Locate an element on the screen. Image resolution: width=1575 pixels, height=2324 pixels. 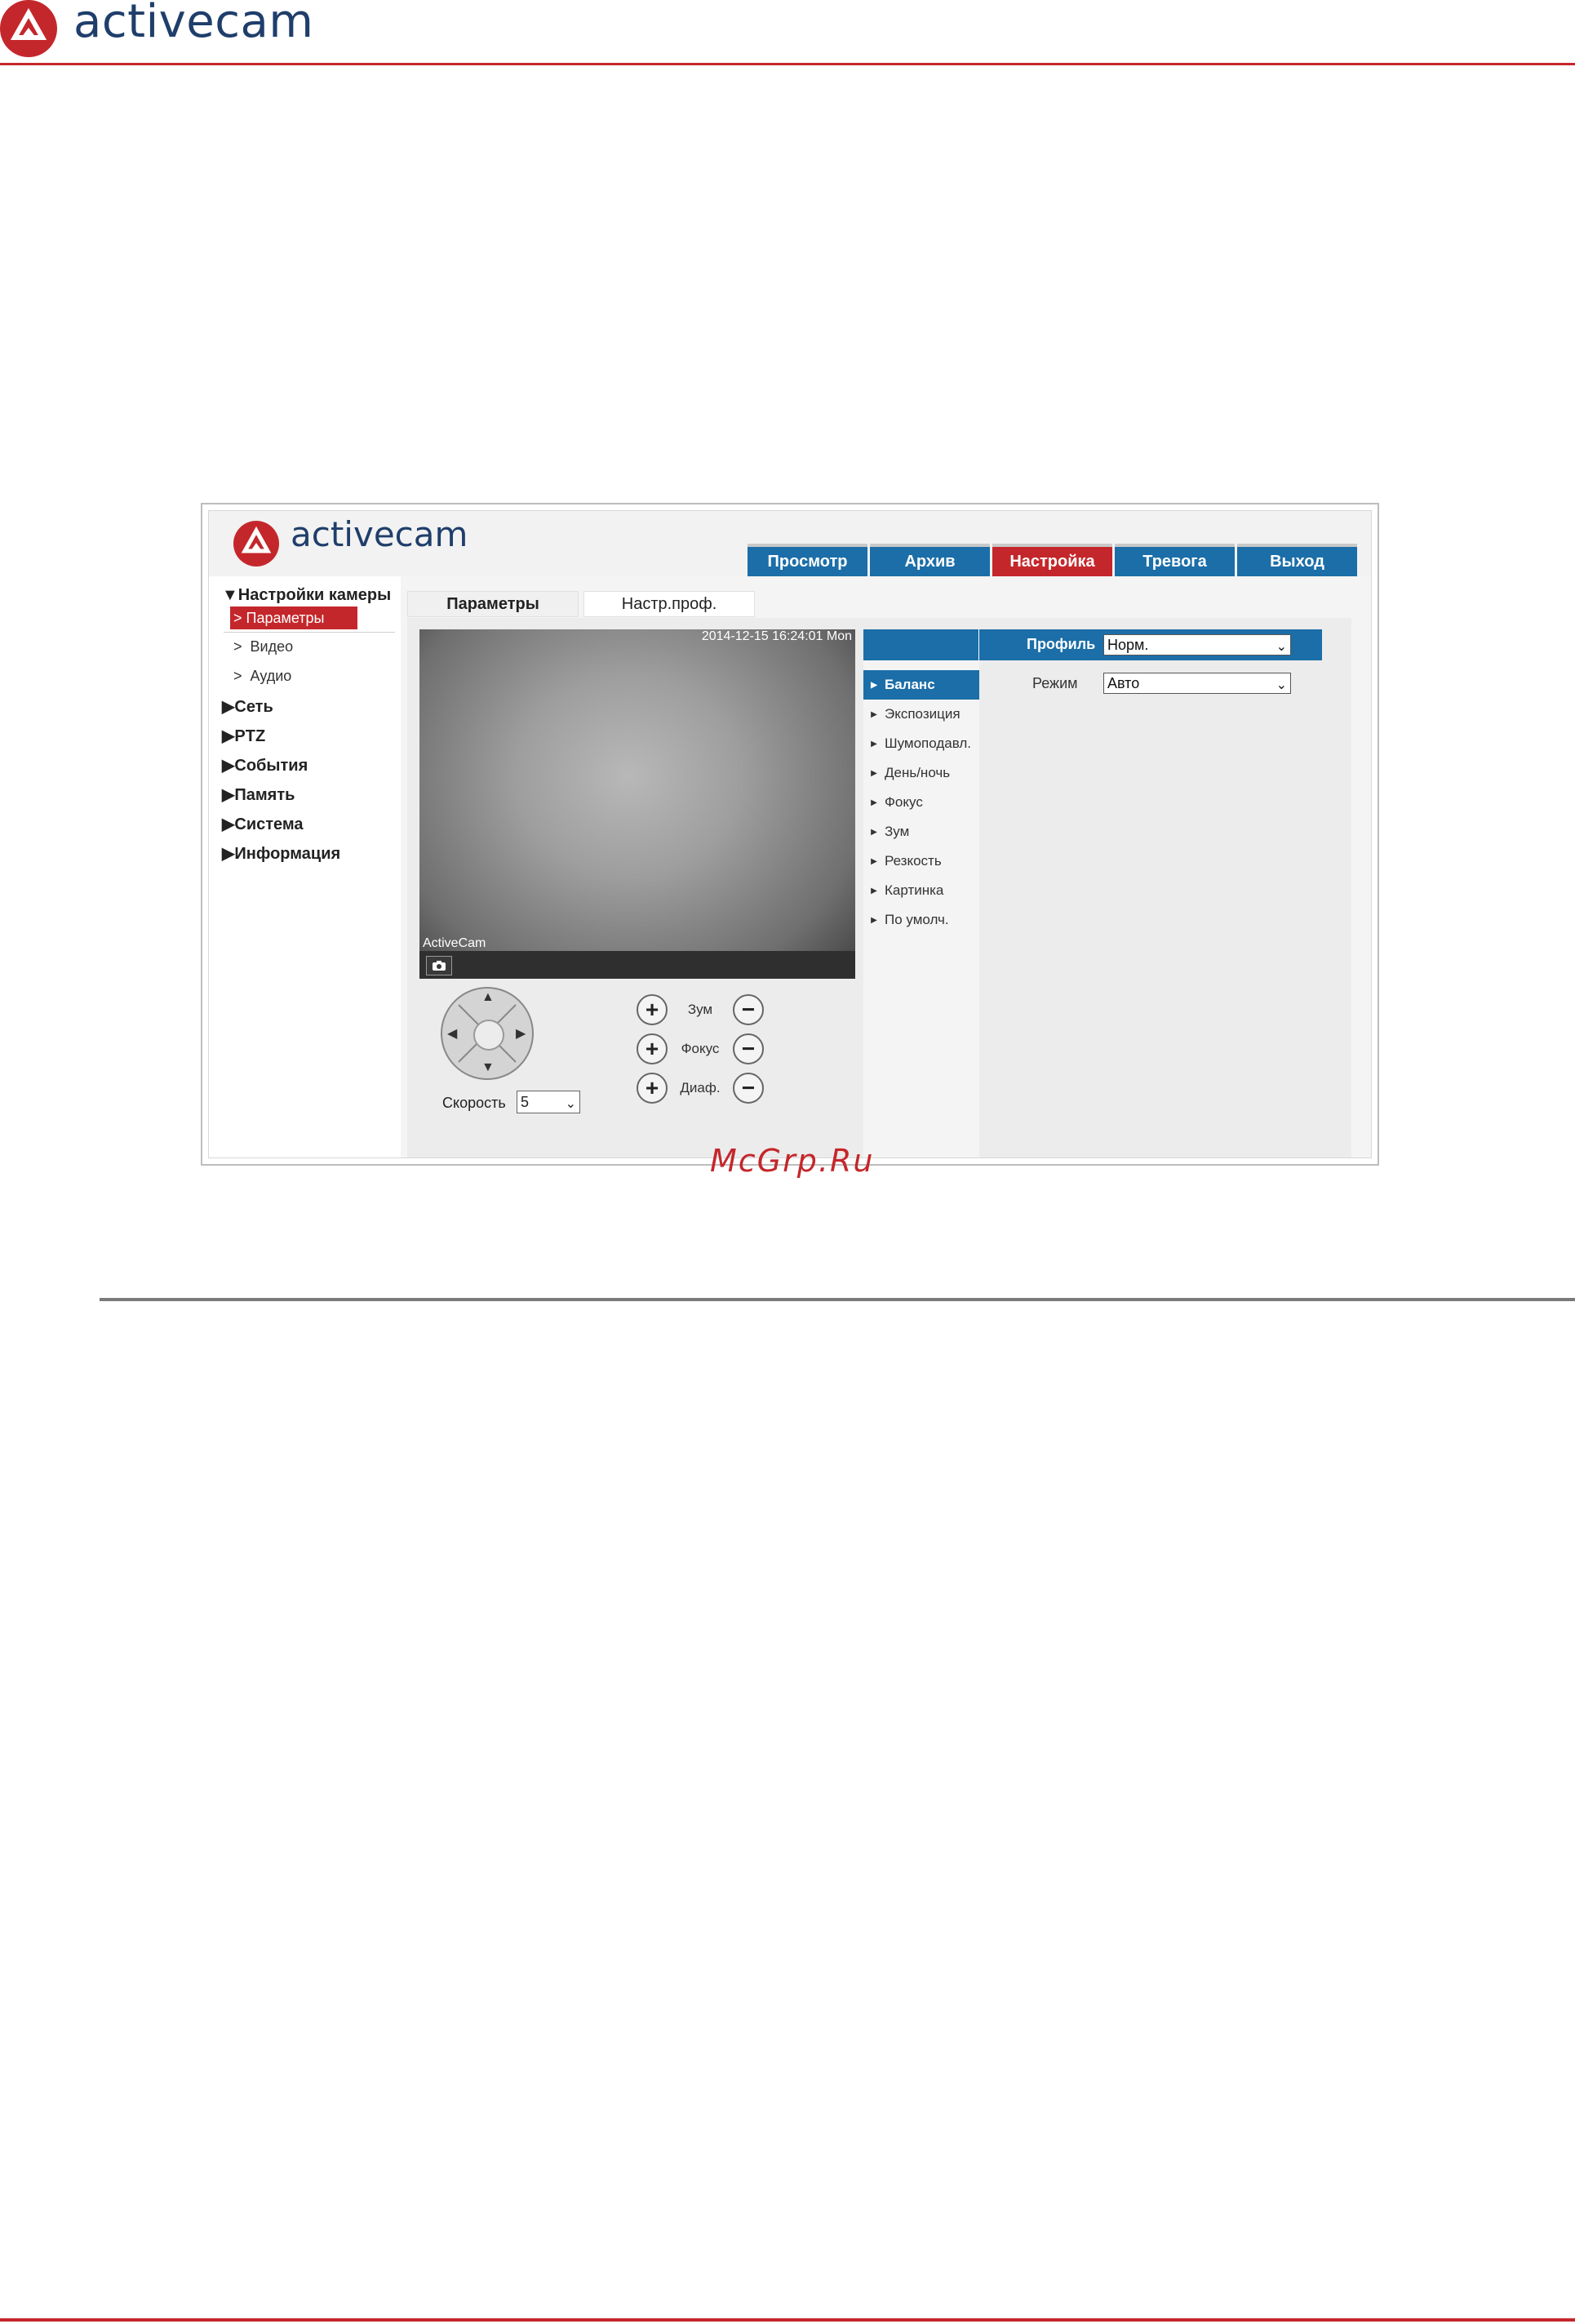
menu-item-label: Экспозиция is located at coordinates (923, 714).